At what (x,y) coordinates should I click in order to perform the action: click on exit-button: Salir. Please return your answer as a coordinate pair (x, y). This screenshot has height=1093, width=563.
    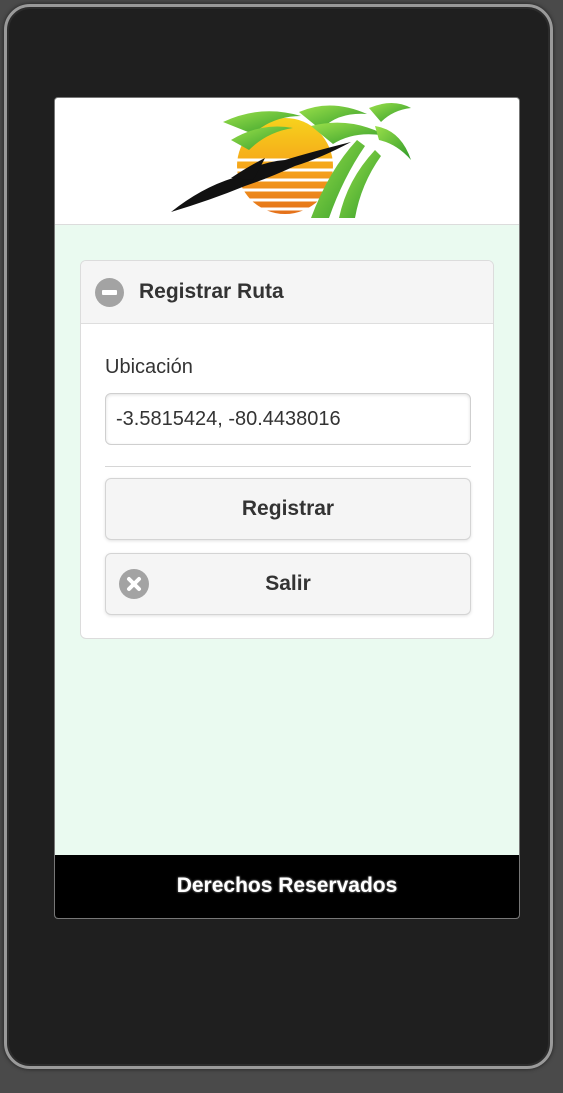
    Looking at the image, I should click on (288, 584).